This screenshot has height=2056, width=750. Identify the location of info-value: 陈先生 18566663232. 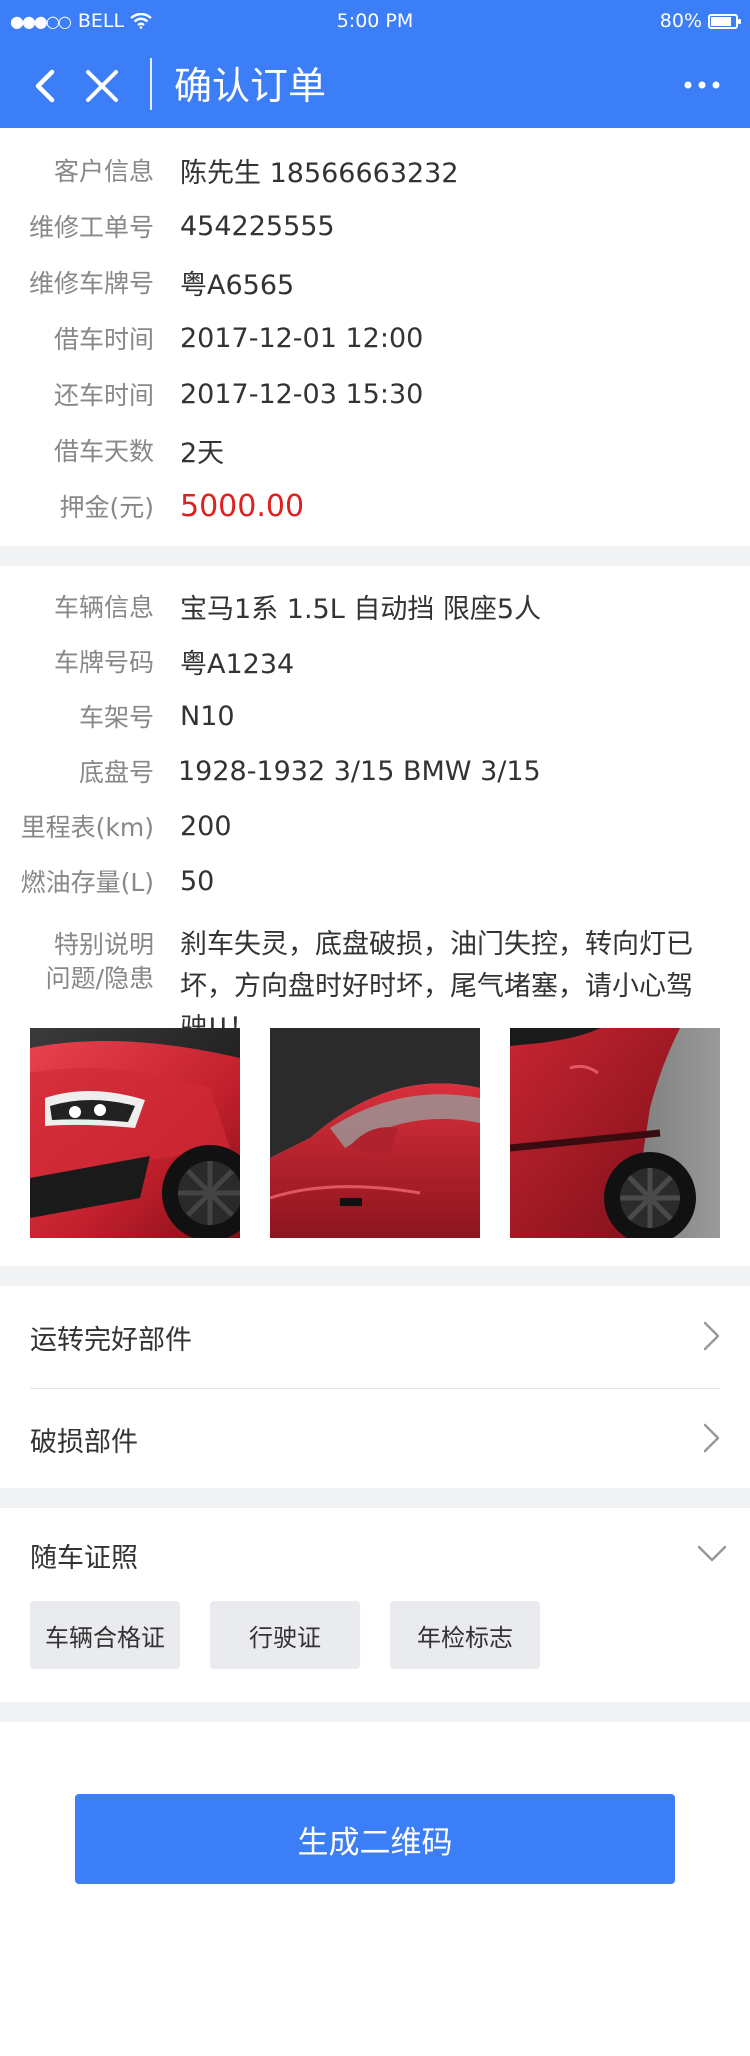
(319, 173).